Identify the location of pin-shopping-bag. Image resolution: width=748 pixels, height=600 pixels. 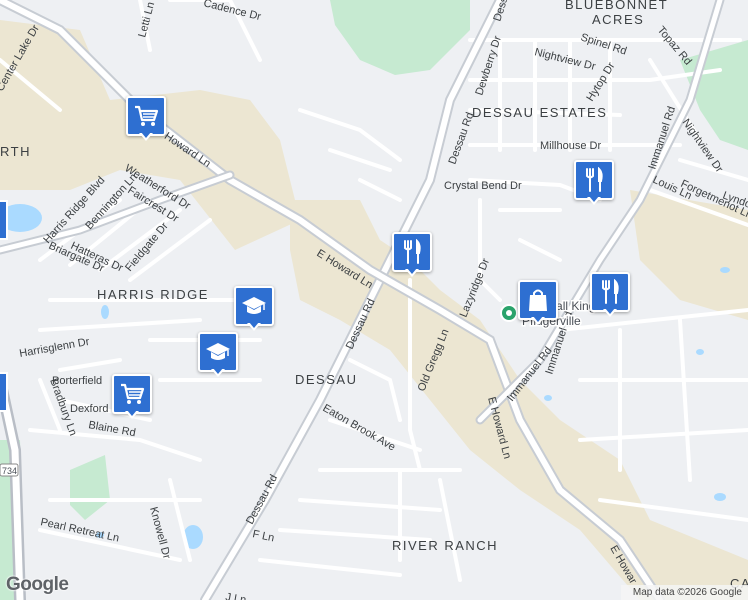
(538, 303).